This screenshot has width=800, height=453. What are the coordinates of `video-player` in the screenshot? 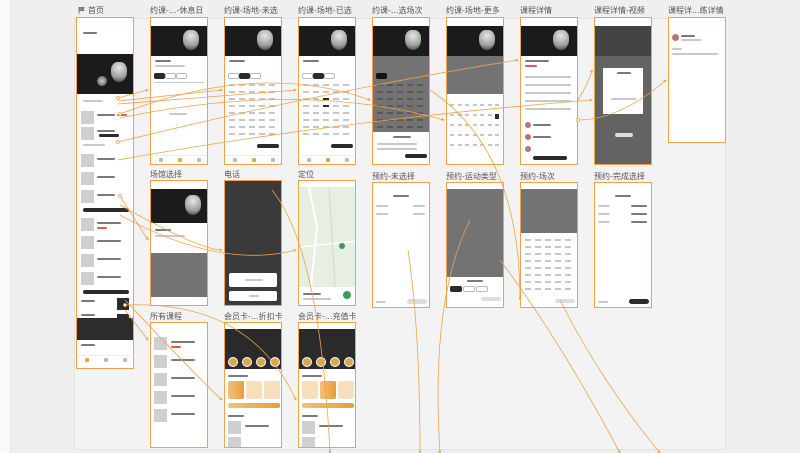 It's located at (623, 41).